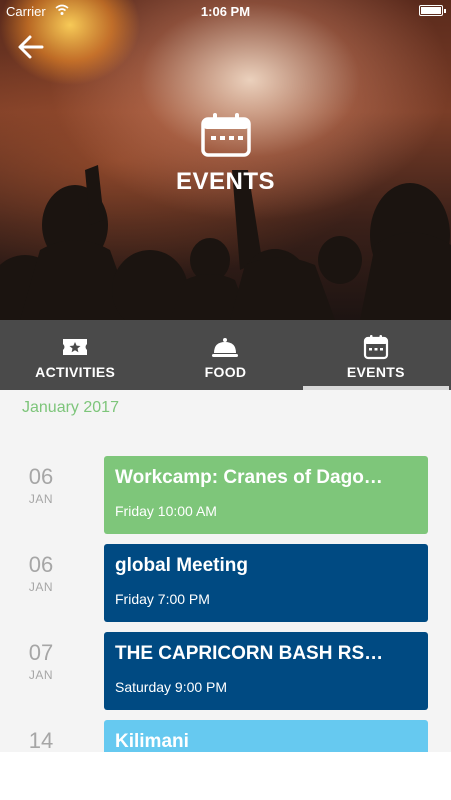 The image size is (451, 800). I want to click on tab-activities-label: ACTIVITIES, so click(75, 372).